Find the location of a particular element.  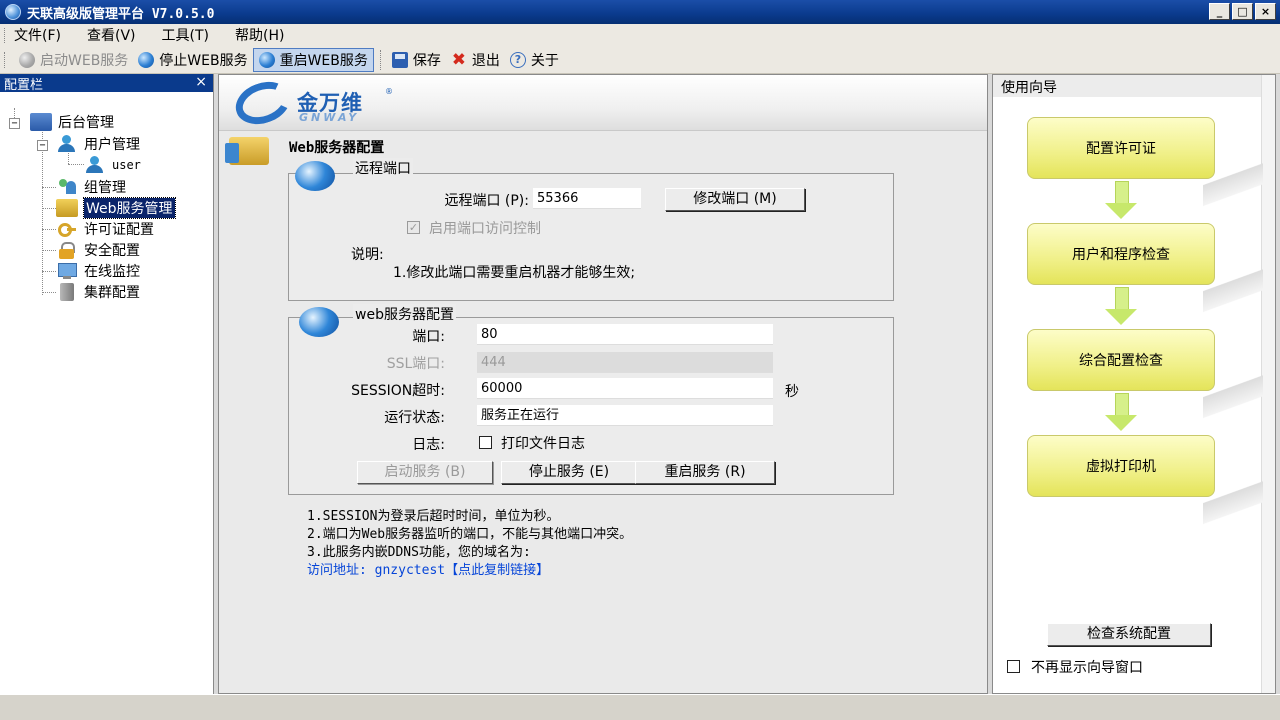

logo-registered: ® is located at coordinates (389, 91).